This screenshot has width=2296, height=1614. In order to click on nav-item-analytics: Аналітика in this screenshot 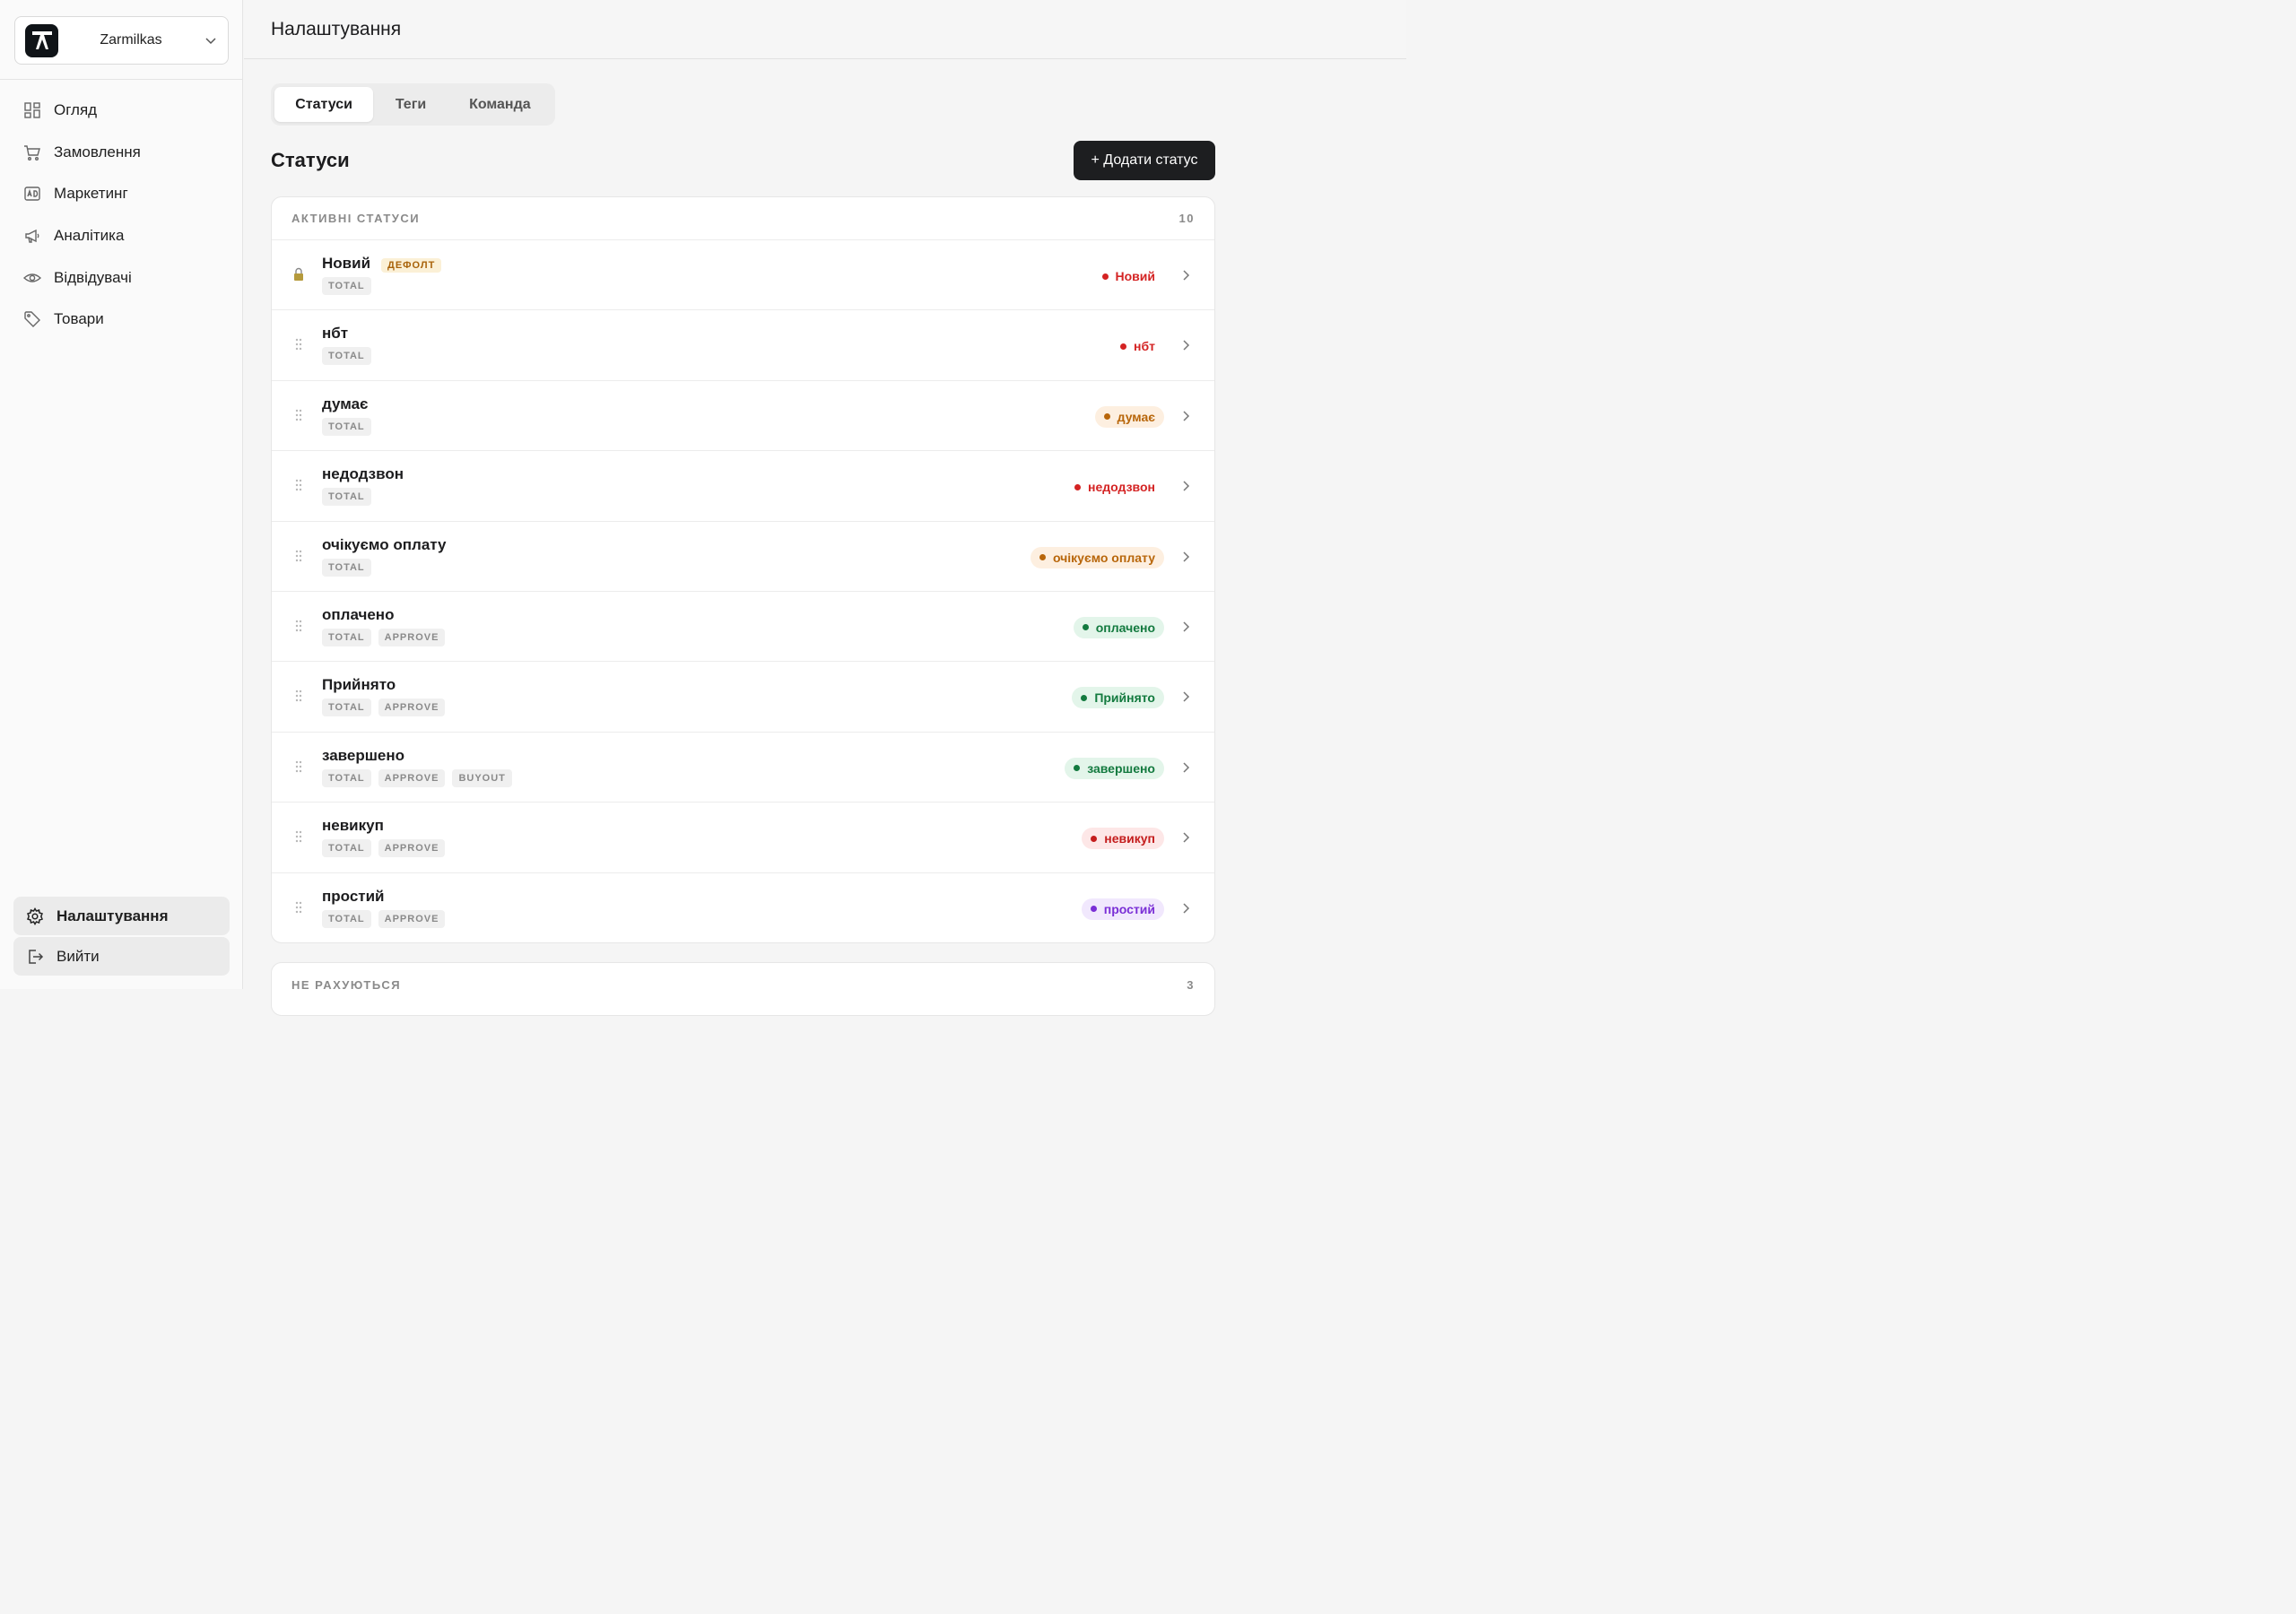, I will do `click(122, 236)`.